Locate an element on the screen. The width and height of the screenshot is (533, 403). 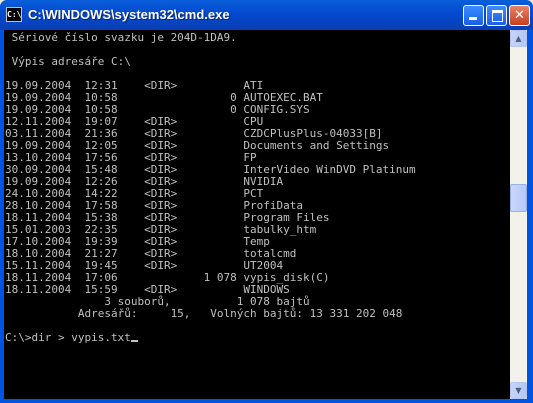
window-bottom-border is located at coordinates (266, 401).